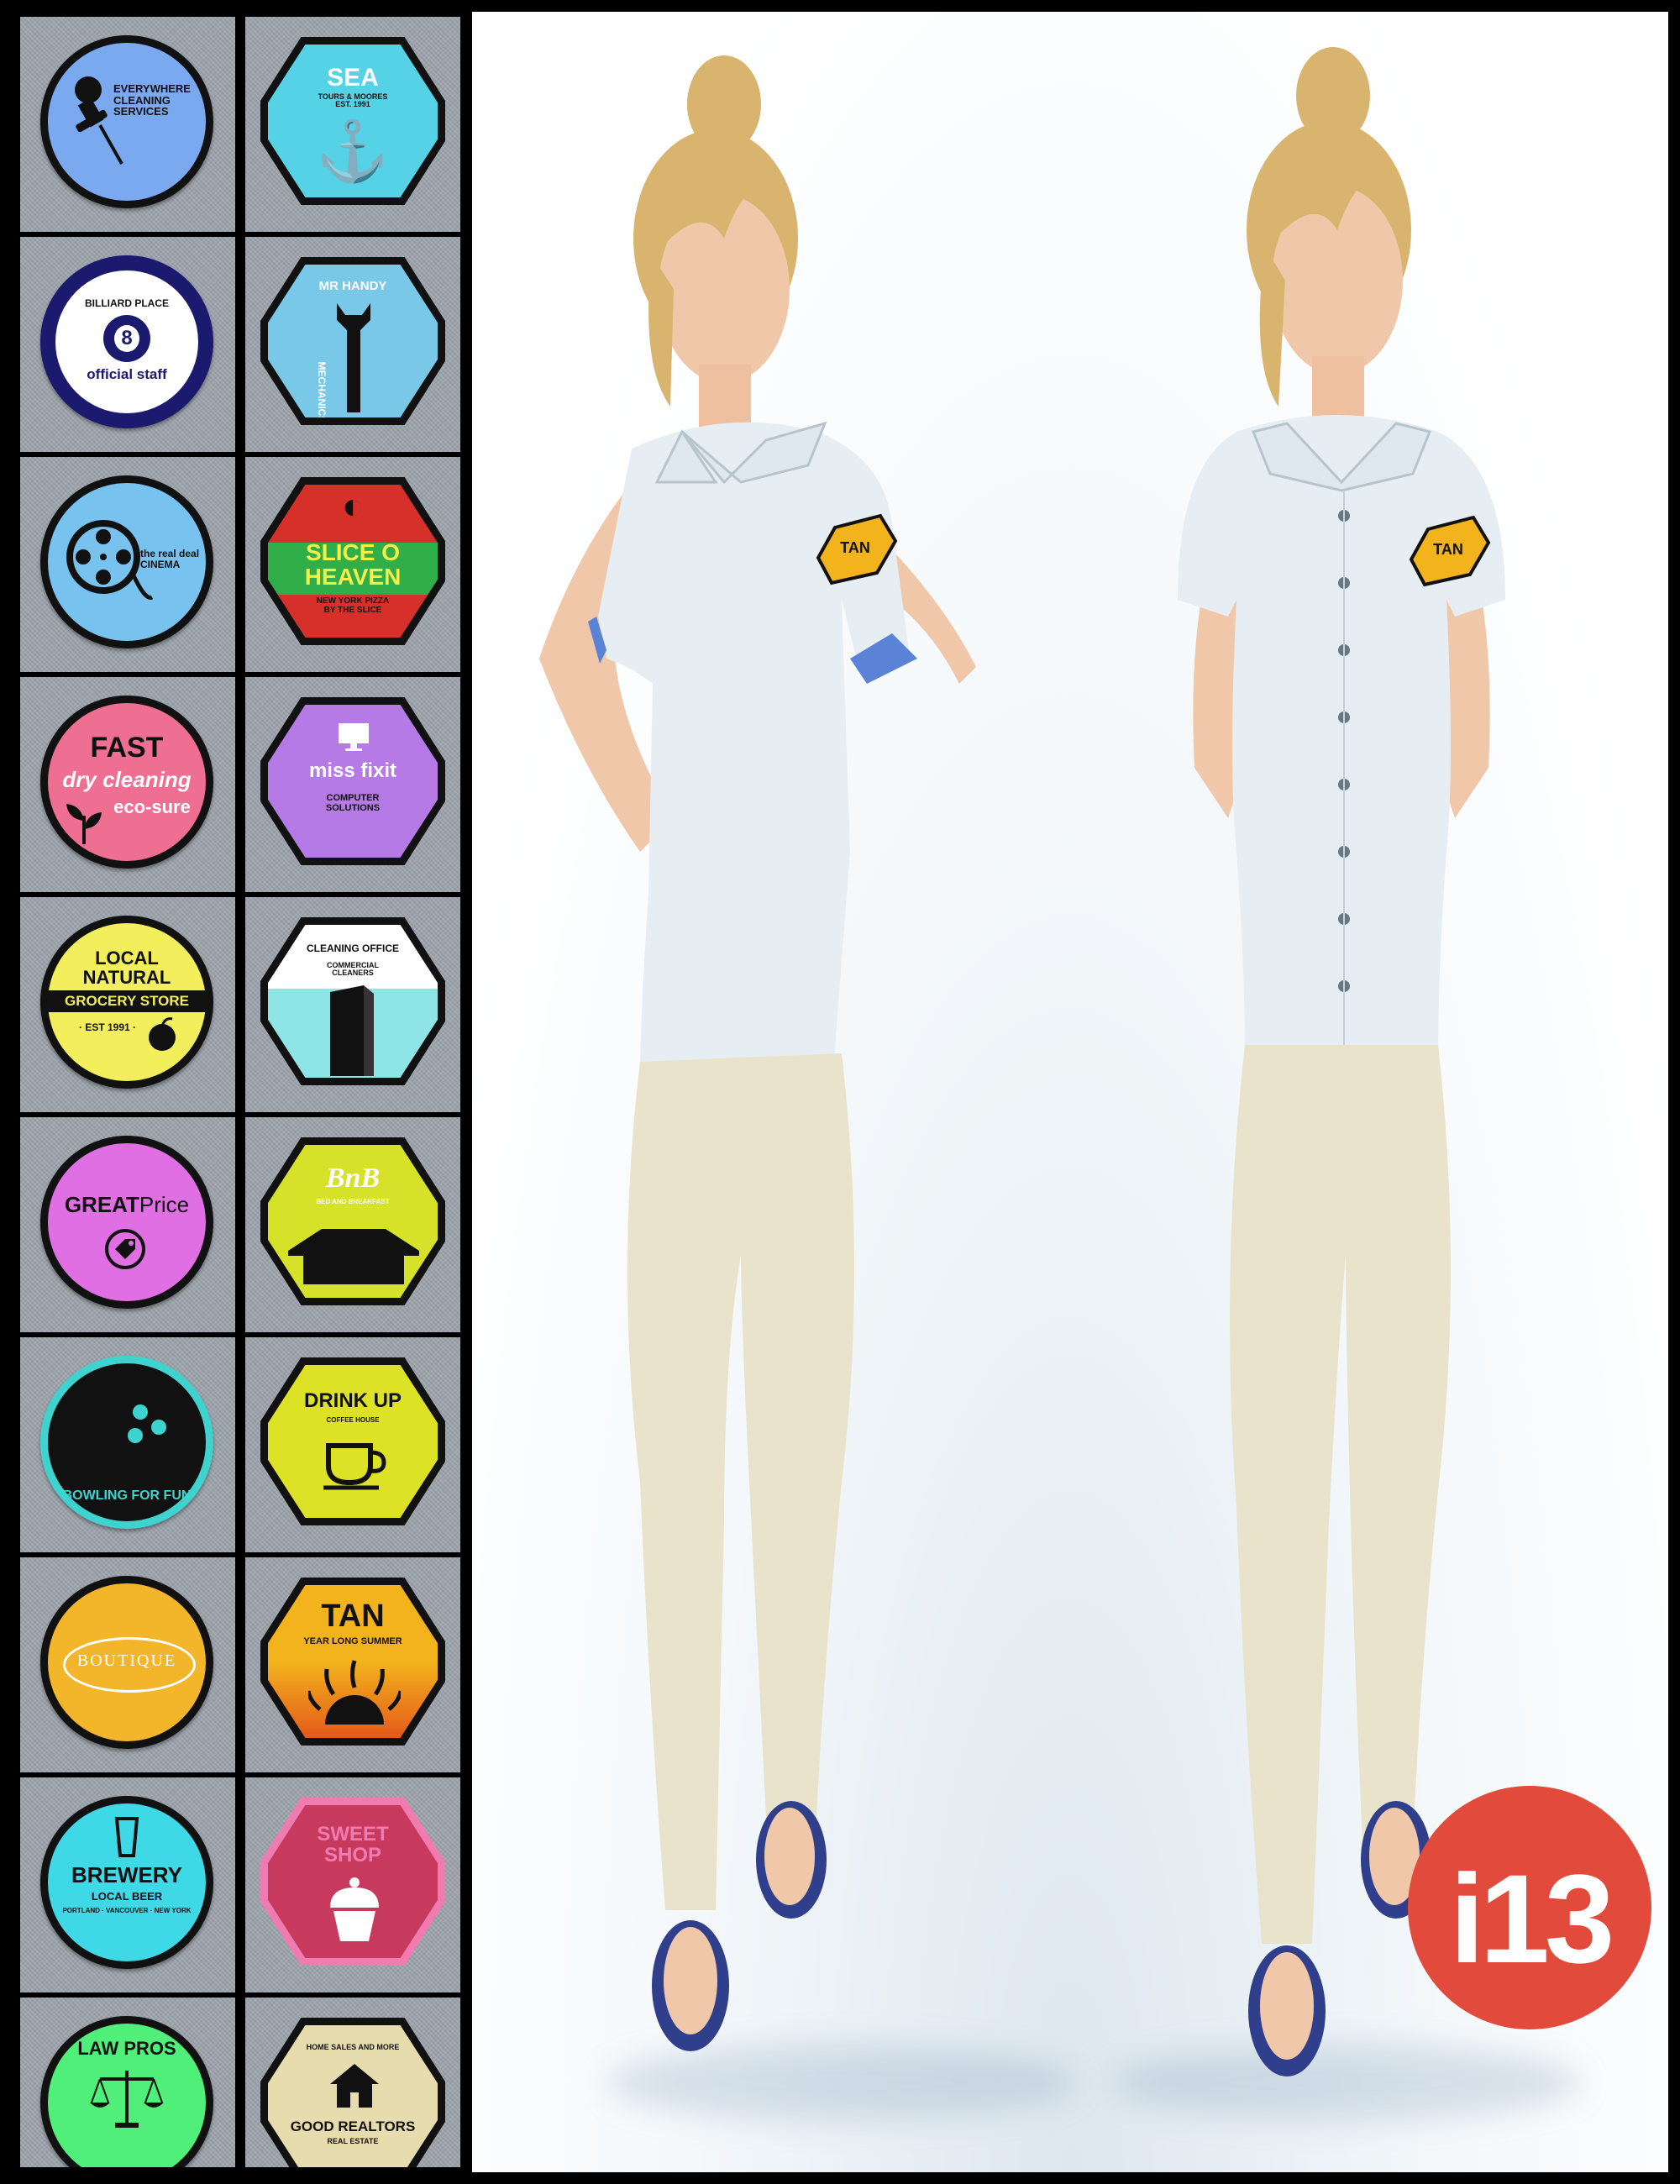  I want to click on badge-text: BOWLING FOR FUN, so click(127, 1495).